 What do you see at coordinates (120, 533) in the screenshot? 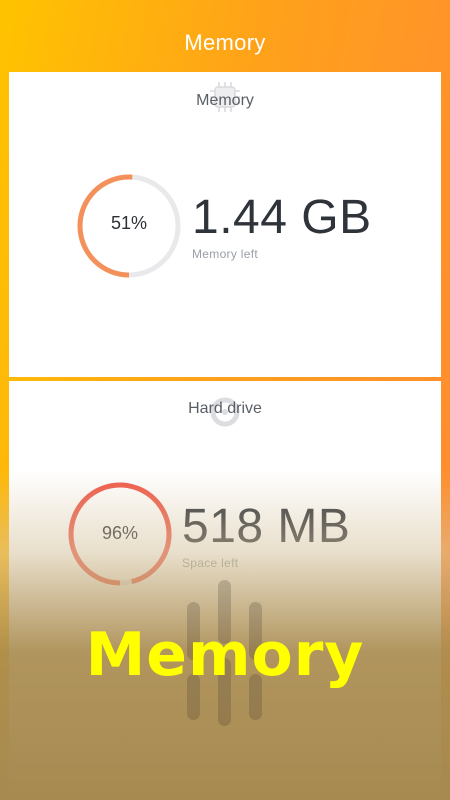
I see `disk-percent: 96%` at bounding box center [120, 533].